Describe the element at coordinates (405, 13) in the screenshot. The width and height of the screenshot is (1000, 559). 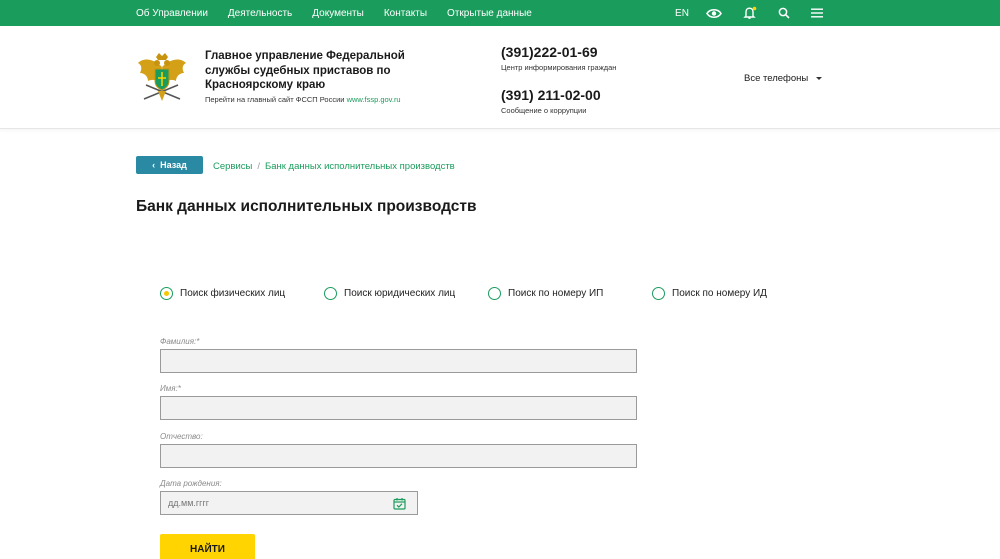
I see `nav-contacts: Контакты` at that location.